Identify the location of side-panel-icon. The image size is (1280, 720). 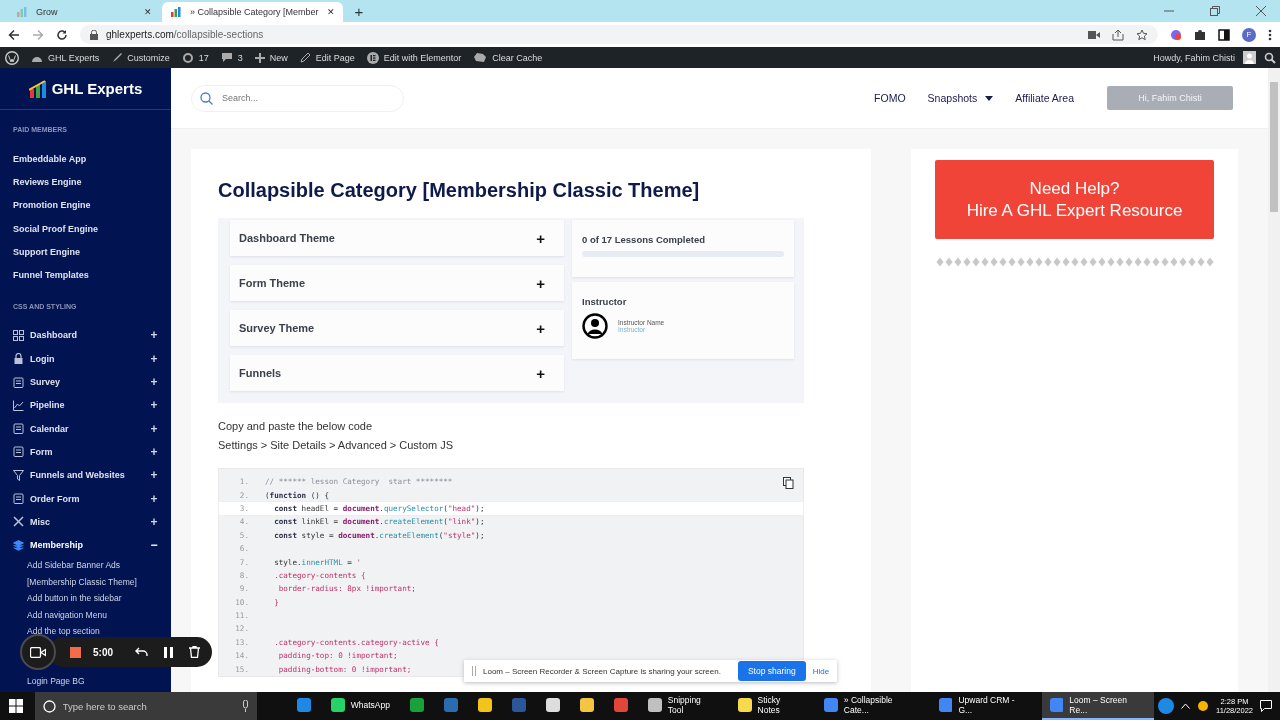
(1224, 34).